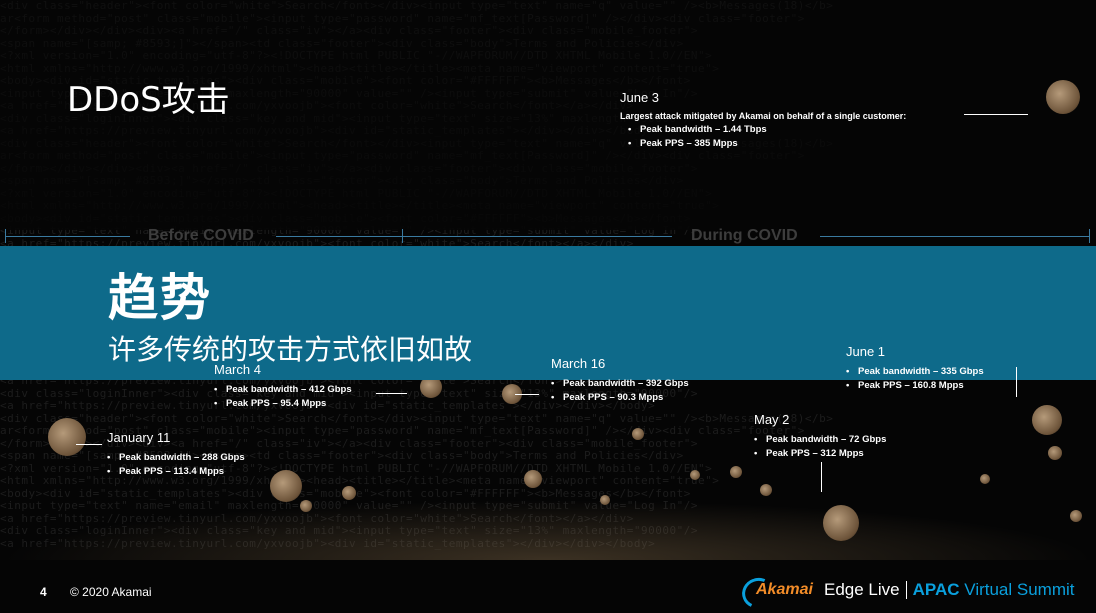 The width and height of the screenshot is (1096, 613). What do you see at coordinates (820, 454) in the screenshot?
I see `event-pps: Peak PPS – 312 Mpps` at bounding box center [820, 454].